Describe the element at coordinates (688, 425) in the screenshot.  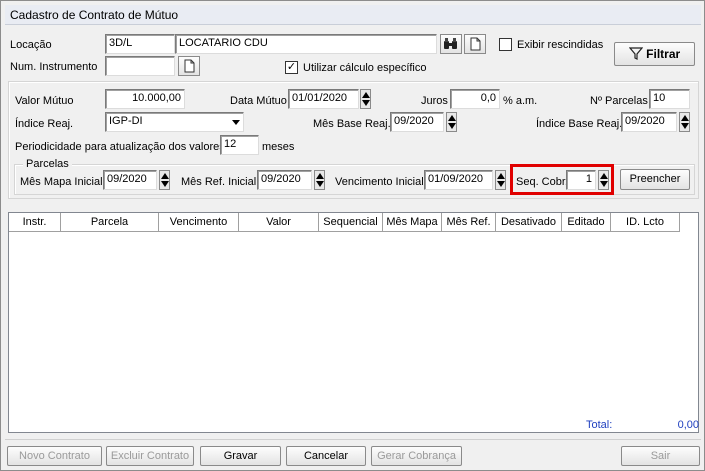
I see `total-value: 0,00` at that location.